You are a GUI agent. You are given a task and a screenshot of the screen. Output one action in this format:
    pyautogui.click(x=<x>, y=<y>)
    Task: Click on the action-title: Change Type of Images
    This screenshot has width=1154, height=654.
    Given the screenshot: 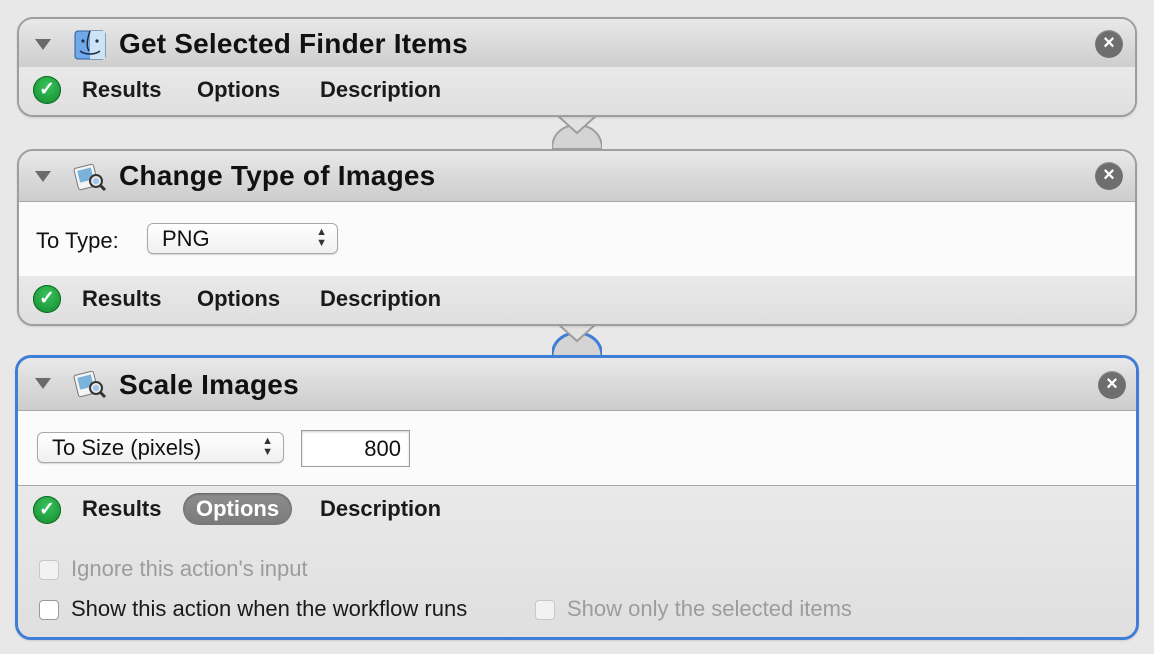 What is the action you would take?
    pyautogui.click(x=277, y=175)
    